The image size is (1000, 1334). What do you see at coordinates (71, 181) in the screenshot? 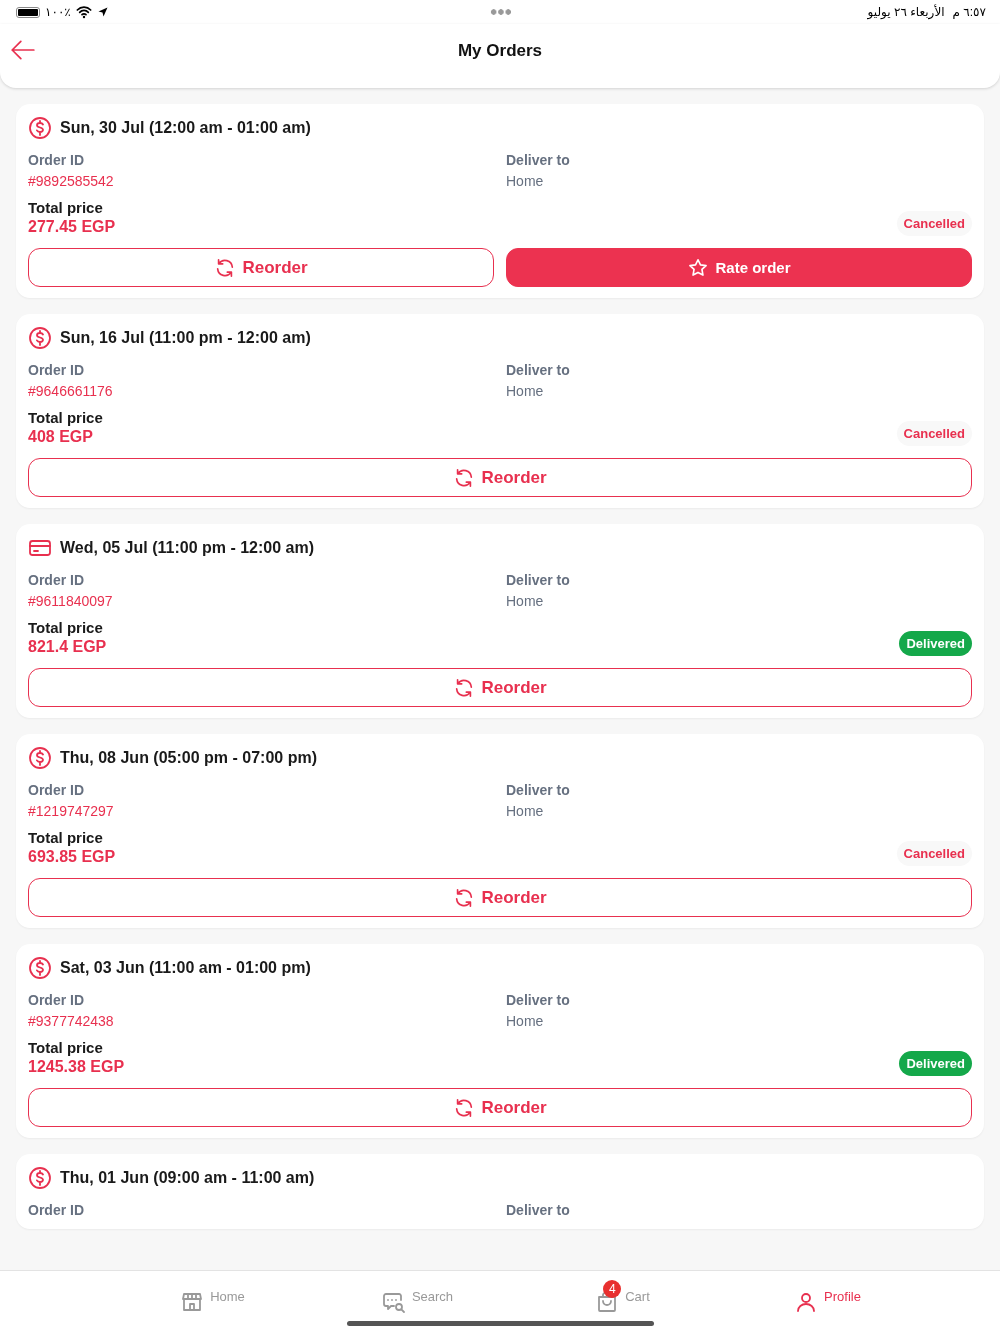
I see `order-id: #9892585542` at bounding box center [71, 181].